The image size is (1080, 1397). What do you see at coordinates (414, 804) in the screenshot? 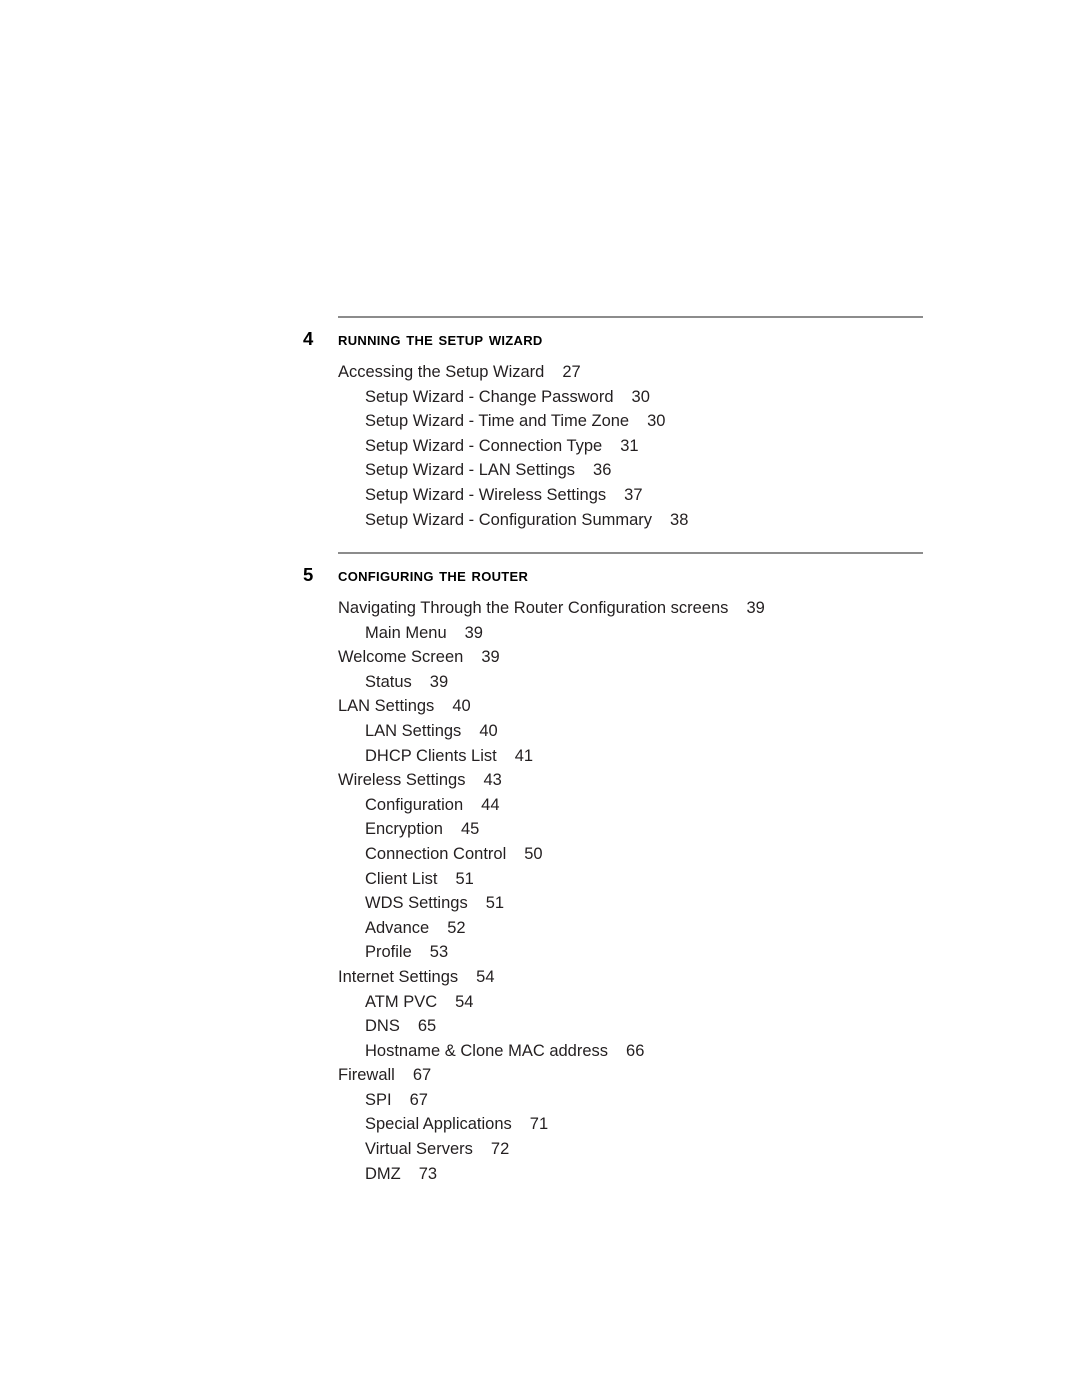
I see `toc-entry-title: Configuration` at bounding box center [414, 804].